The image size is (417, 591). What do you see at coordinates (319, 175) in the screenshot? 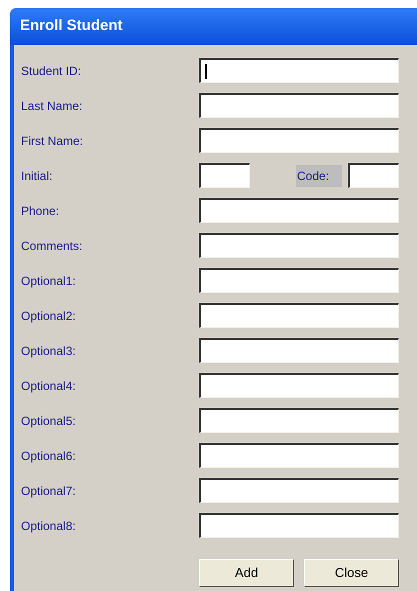
I see `field-label: Code:` at bounding box center [319, 175].